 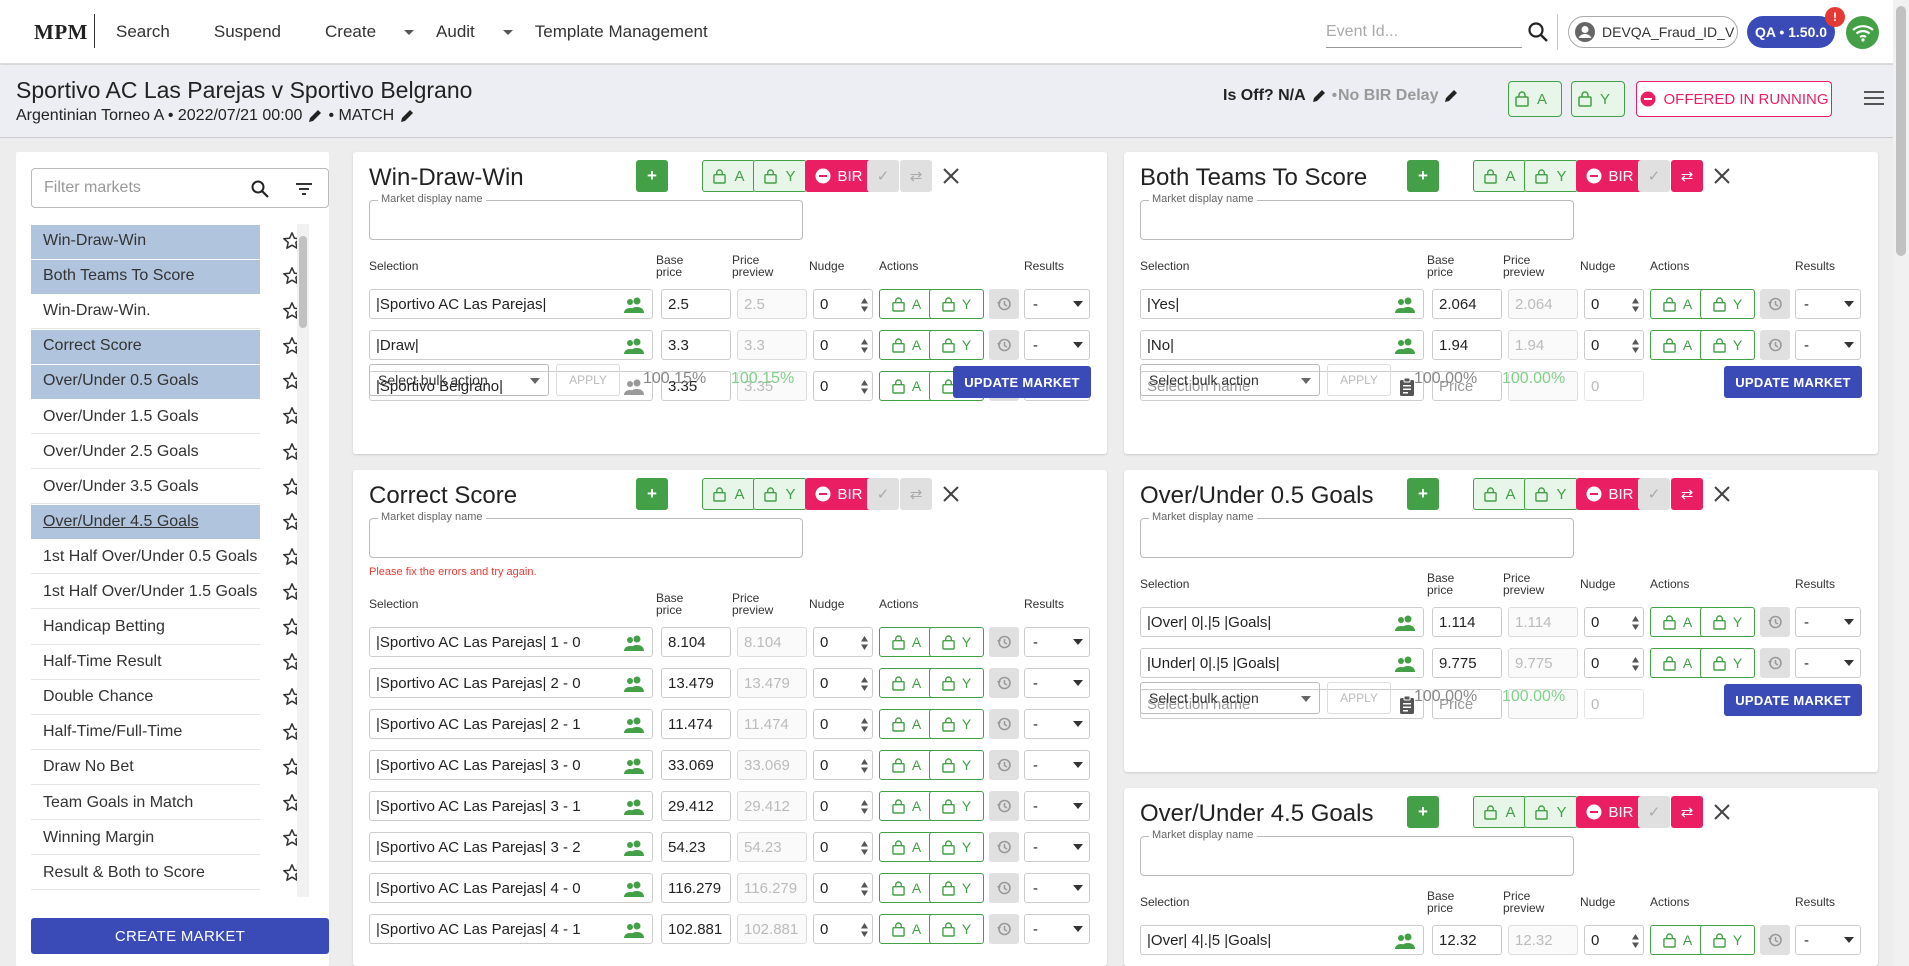 What do you see at coordinates (176, 241) in the screenshot?
I see `market-list-item: Win-Draw-Win` at bounding box center [176, 241].